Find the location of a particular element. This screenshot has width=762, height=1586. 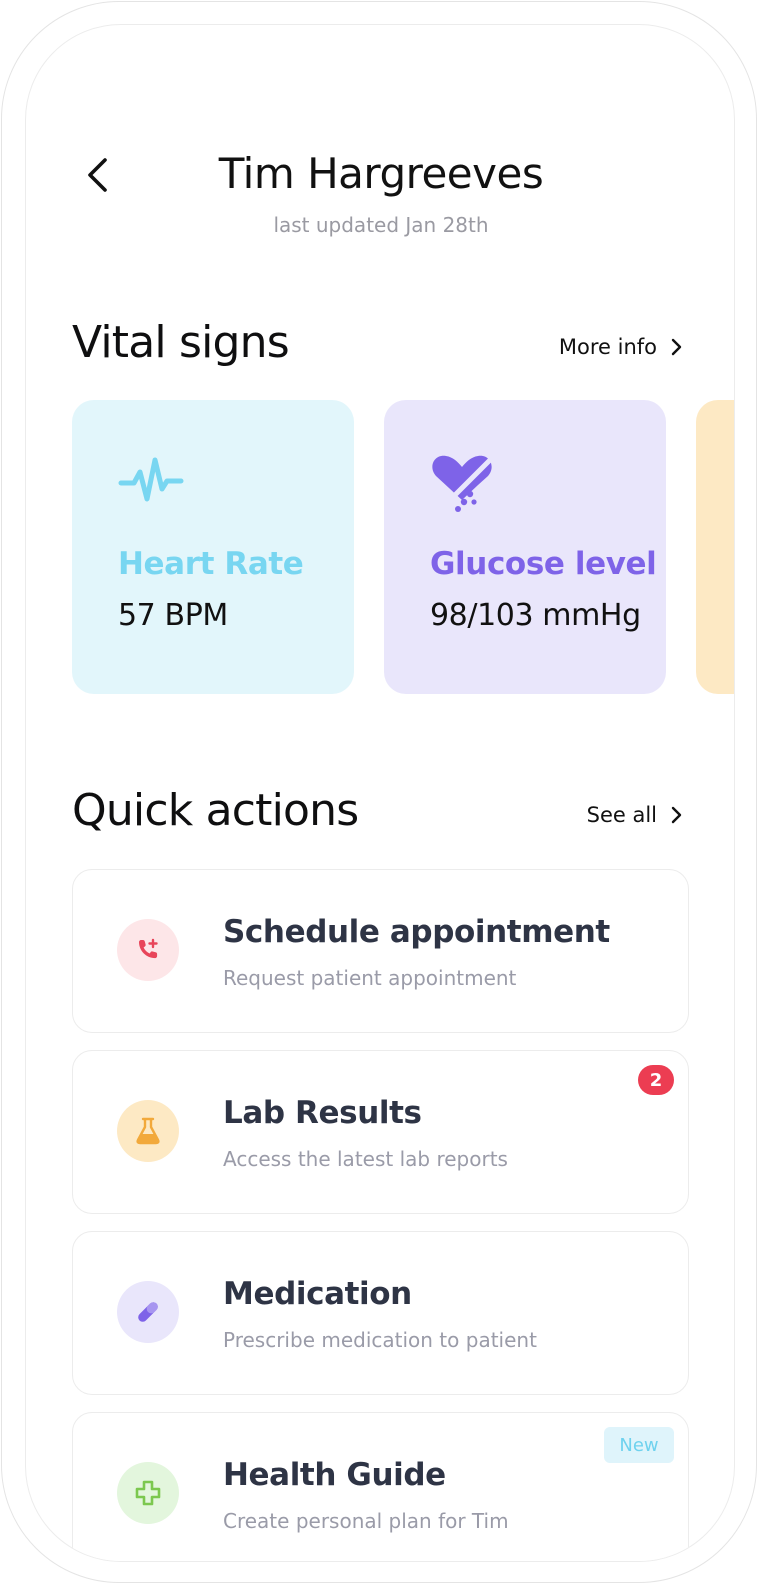

vital-label: Heart Rate is located at coordinates (211, 564).